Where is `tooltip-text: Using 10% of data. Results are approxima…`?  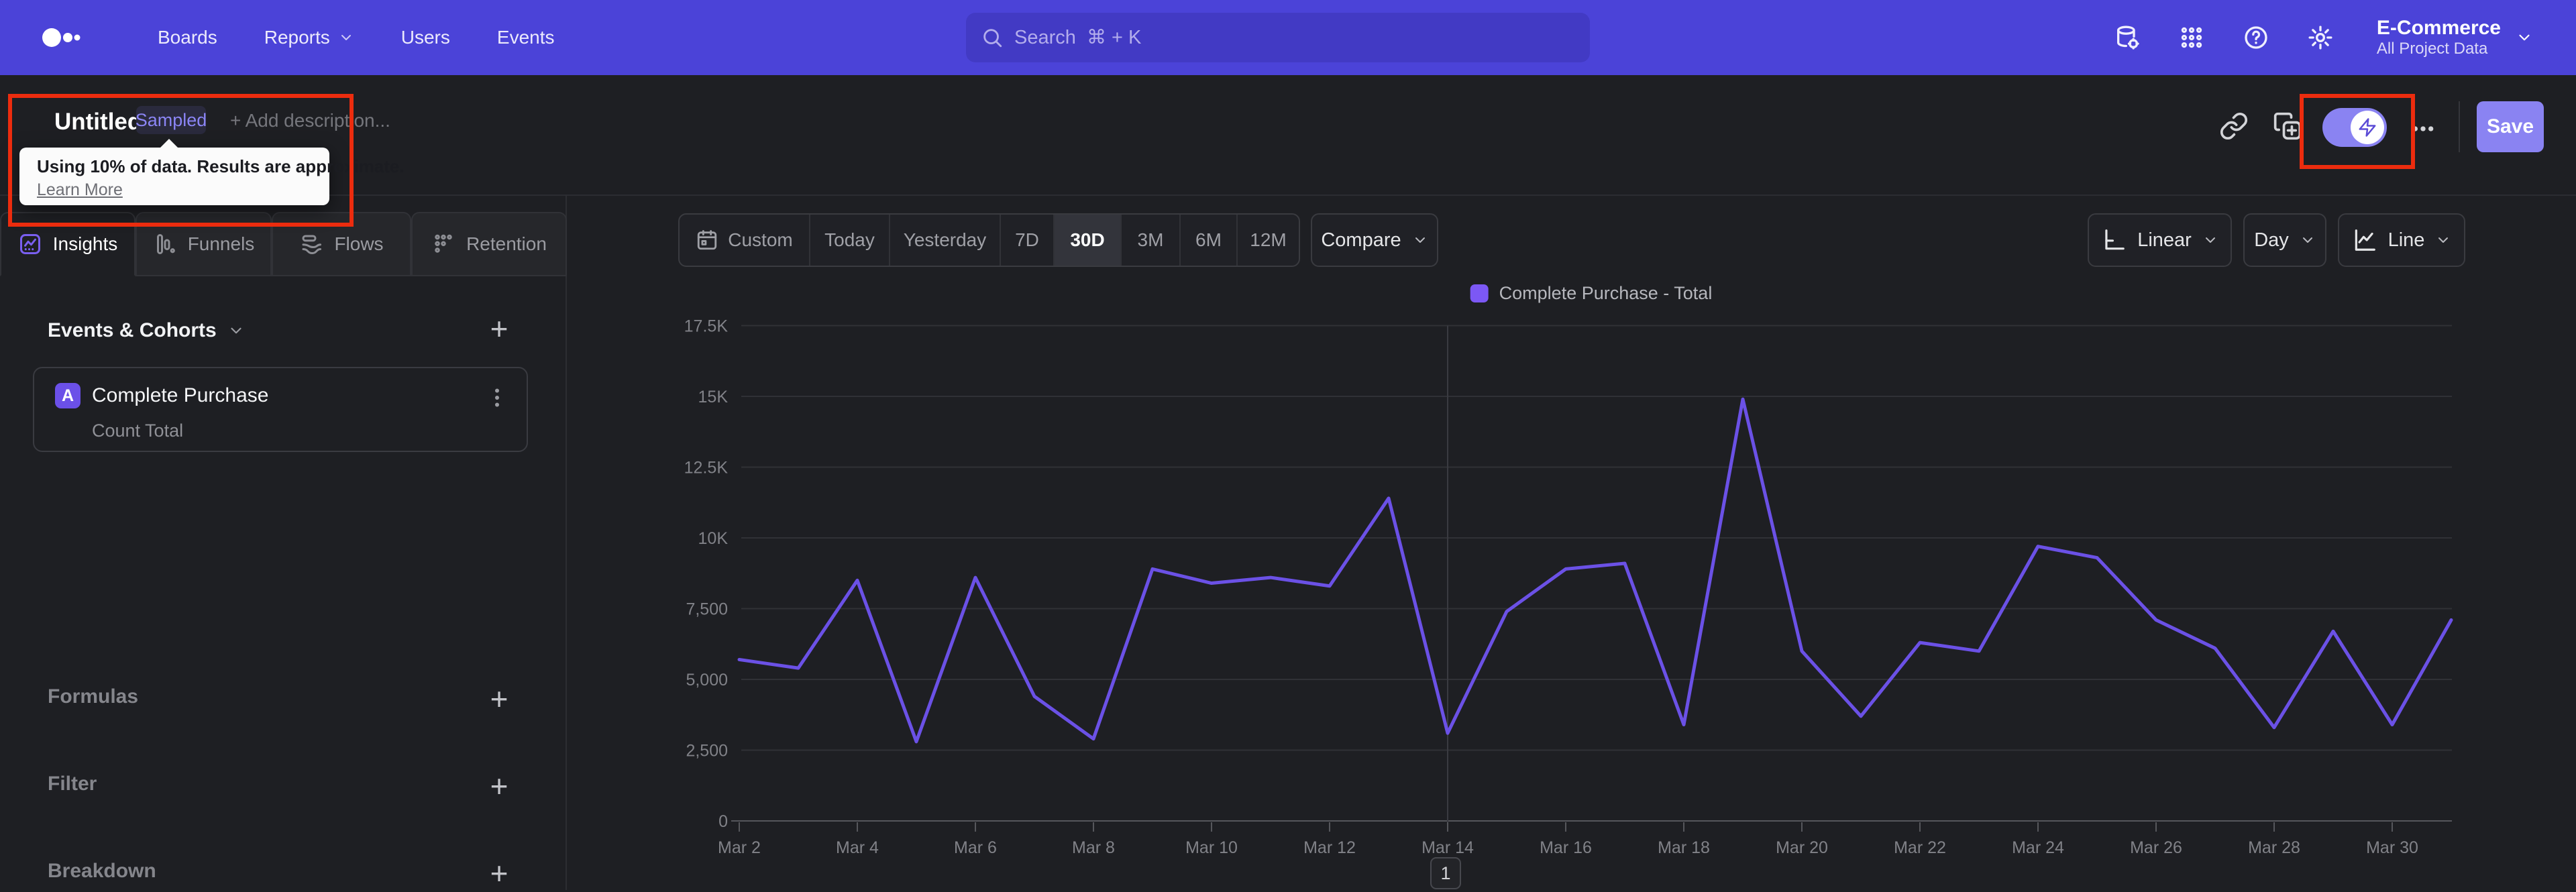 tooltip-text: Using 10% of data. Results are approxima… is located at coordinates (221, 166).